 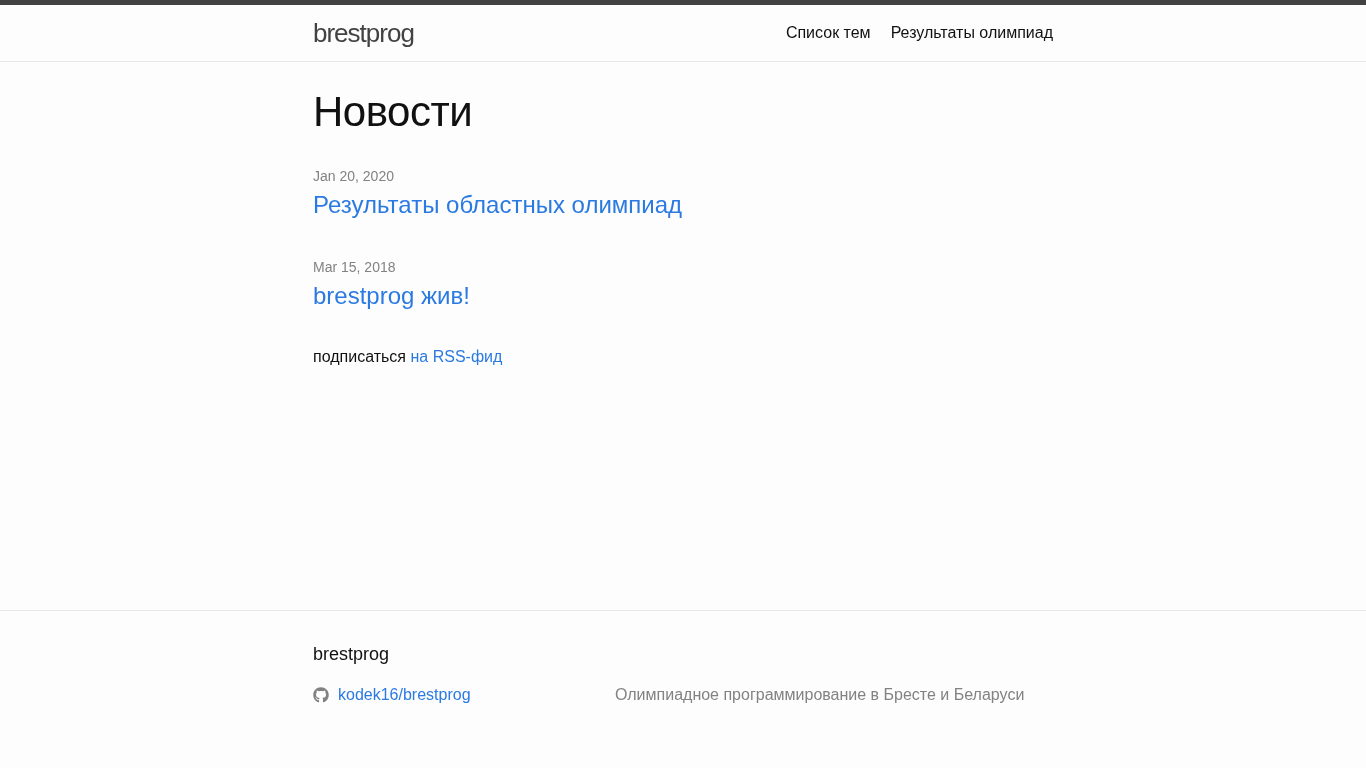 What do you see at coordinates (820, 695) in the screenshot?
I see `footer-description: Олимпиадное программирование в Бресте и Беларуси` at bounding box center [820, 695].